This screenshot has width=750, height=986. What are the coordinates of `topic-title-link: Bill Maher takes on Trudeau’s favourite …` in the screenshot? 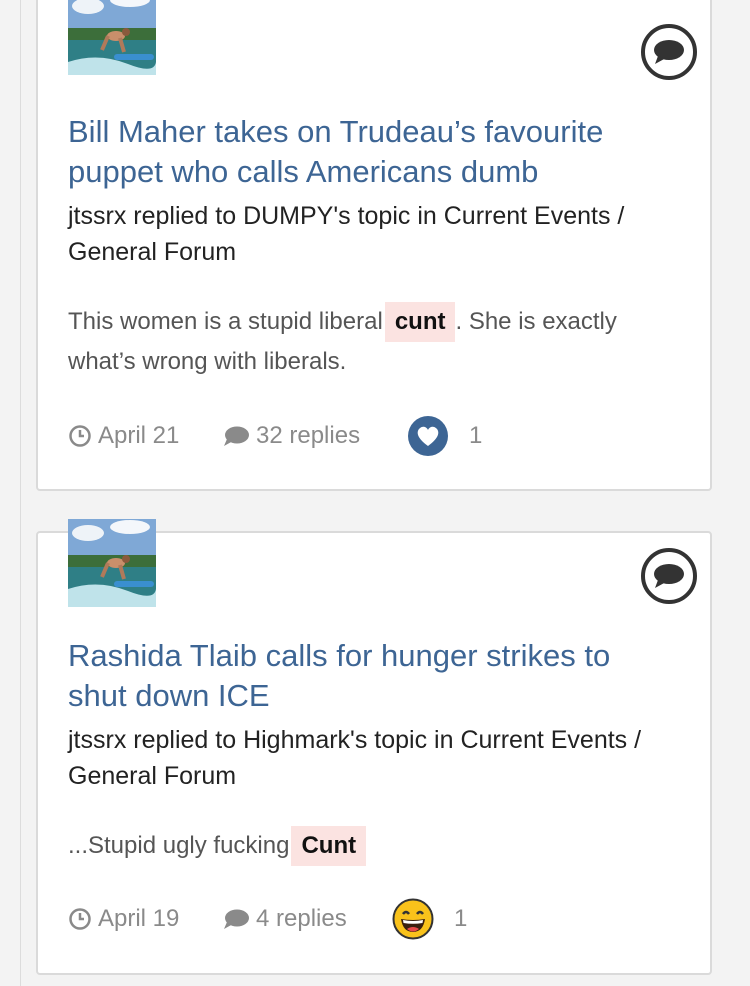 It's located at (369, 152).